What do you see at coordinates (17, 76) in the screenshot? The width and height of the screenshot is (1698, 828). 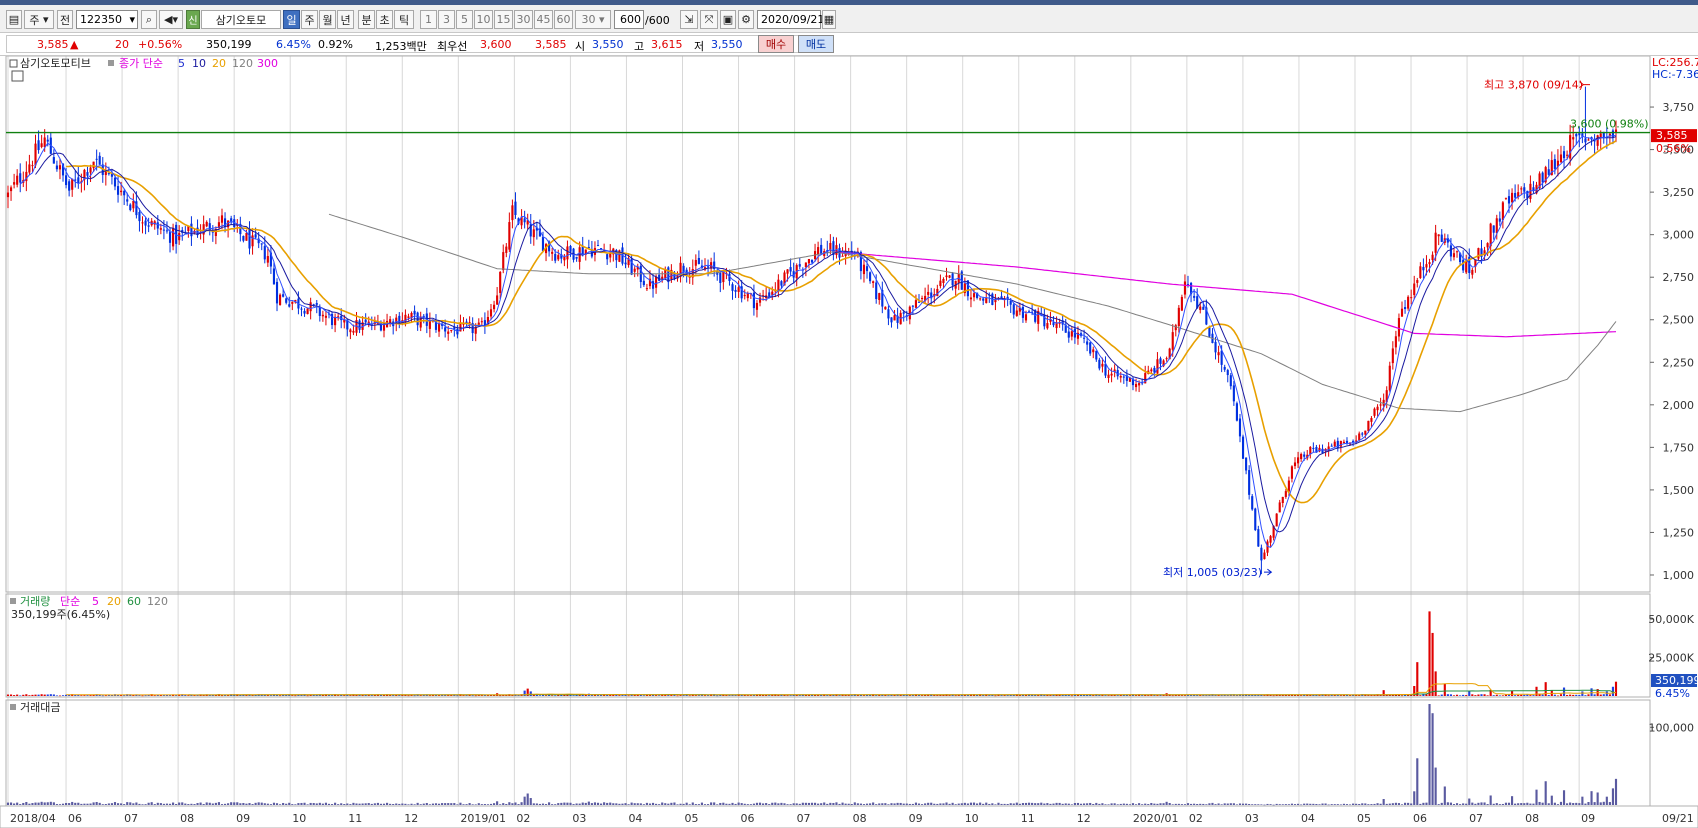 I see `grid-table-icon` at bounding box center [17, 76].